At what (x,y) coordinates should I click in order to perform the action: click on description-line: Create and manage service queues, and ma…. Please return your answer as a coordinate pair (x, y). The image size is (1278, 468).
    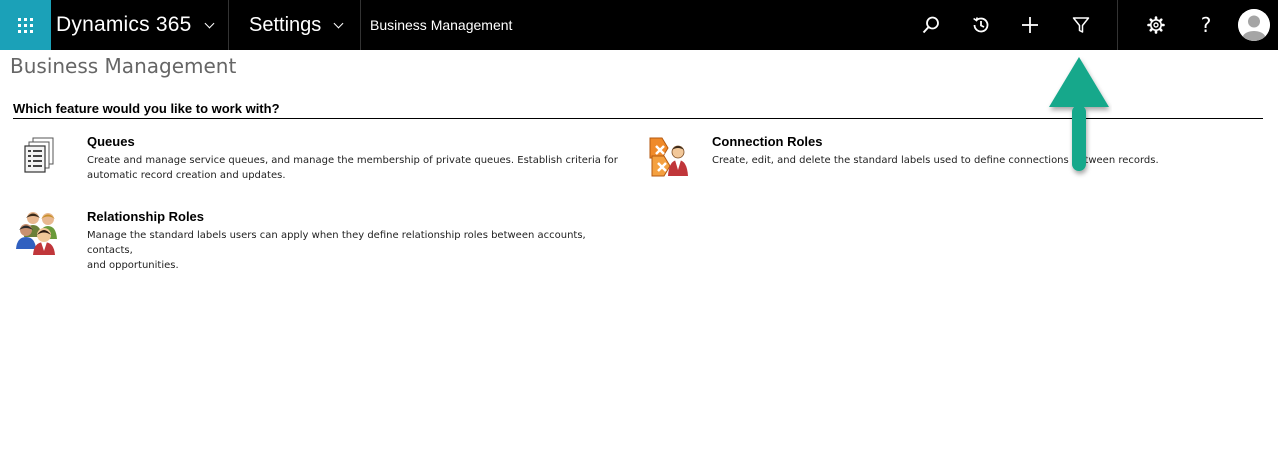
    Looking at the image, I should click on (352, 160).